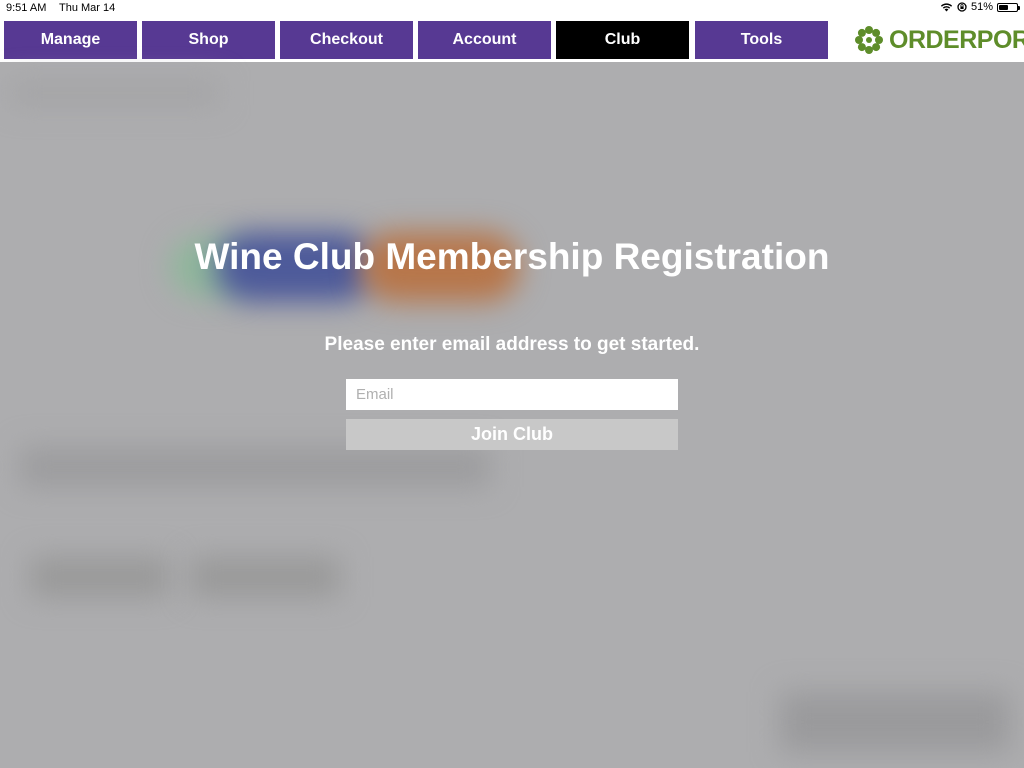 The height and width of the screenshot is (768, 1024). I want to click on rotation-lock-icon, so click(962, 7).